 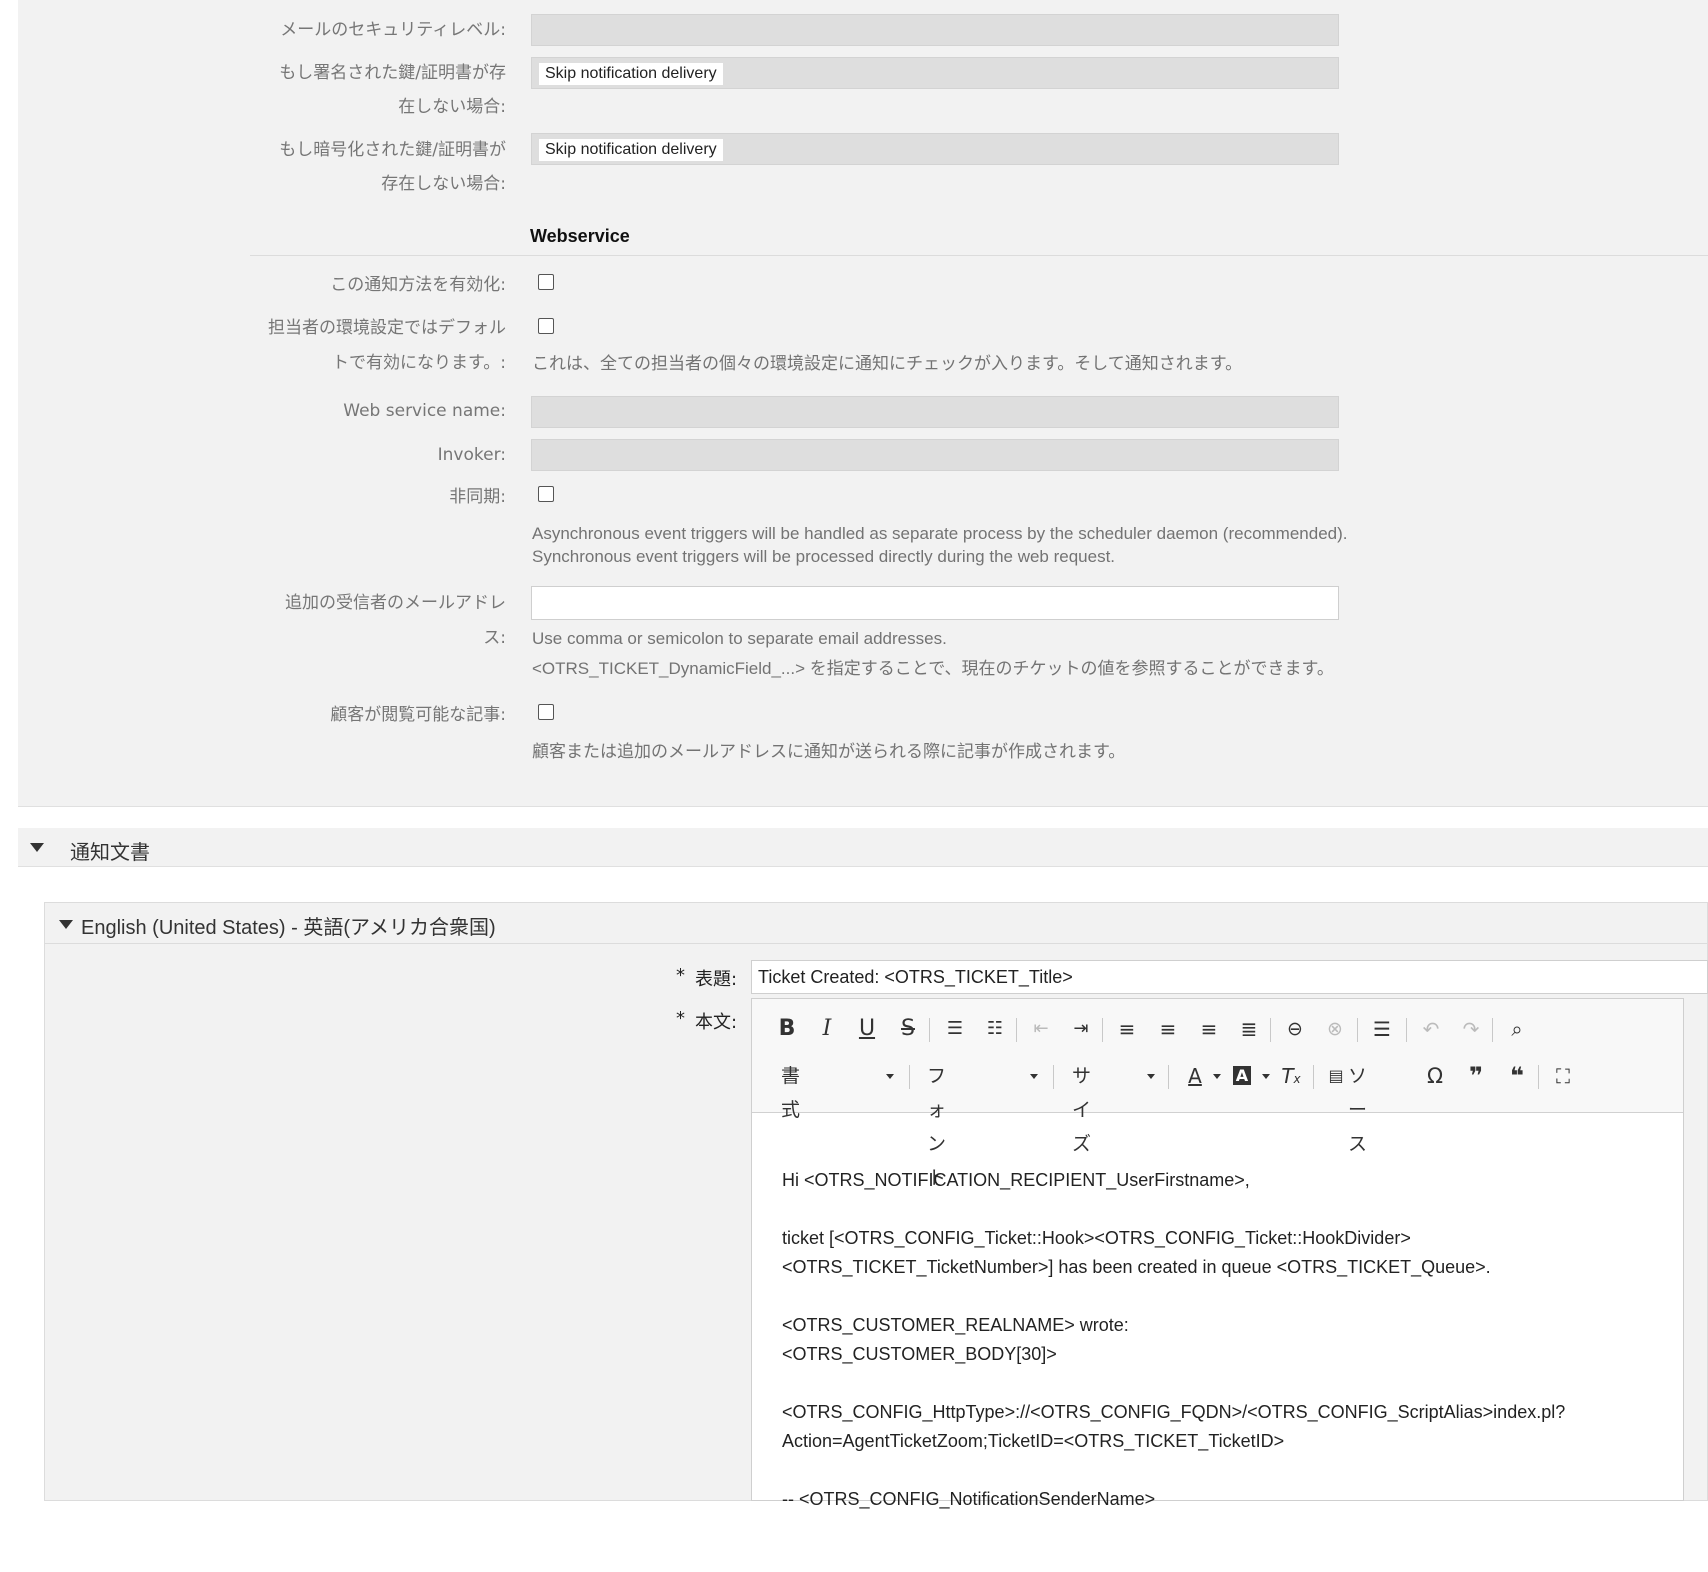 I want to click on body-line: -- <OTRS_CONFIG_NotificationSenderName>, so click(x=969, y=1499).